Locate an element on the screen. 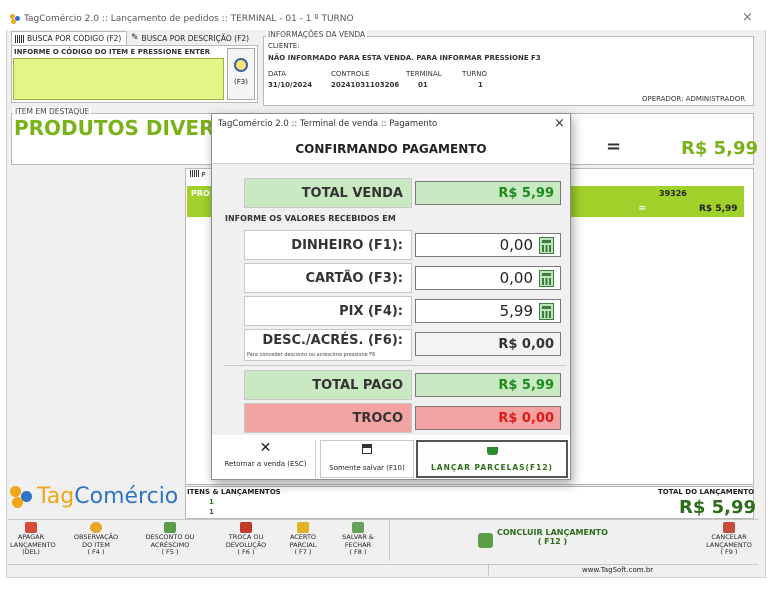 This screenshot has height=593, width=776. cancel-icon is located at coordinates (729, 527).